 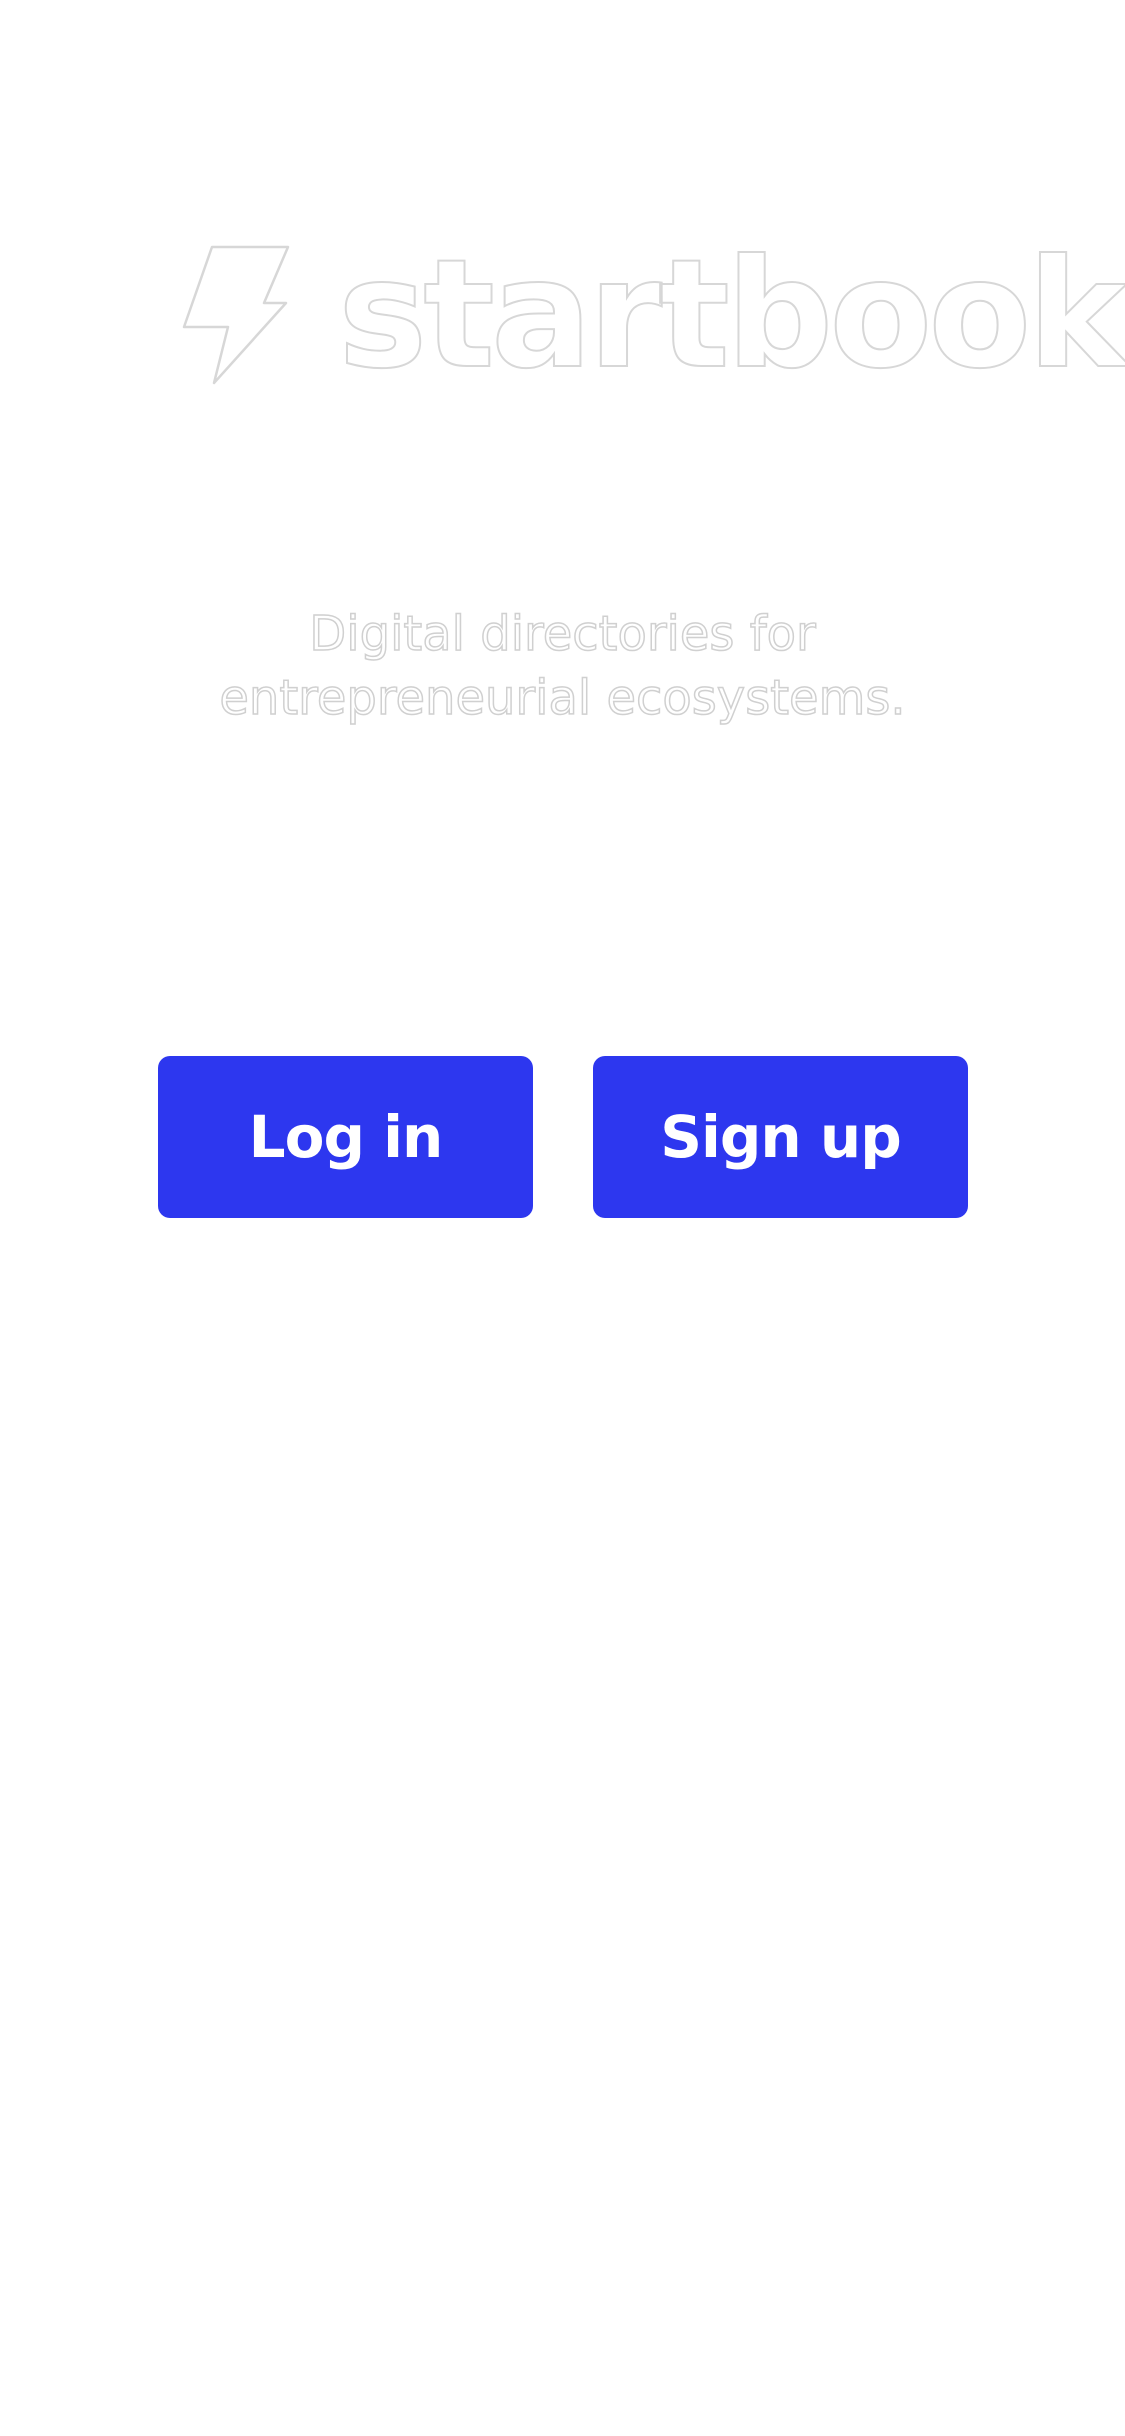 I want to click on signup-button-label: Sign up, so click(x=780, y=1137).